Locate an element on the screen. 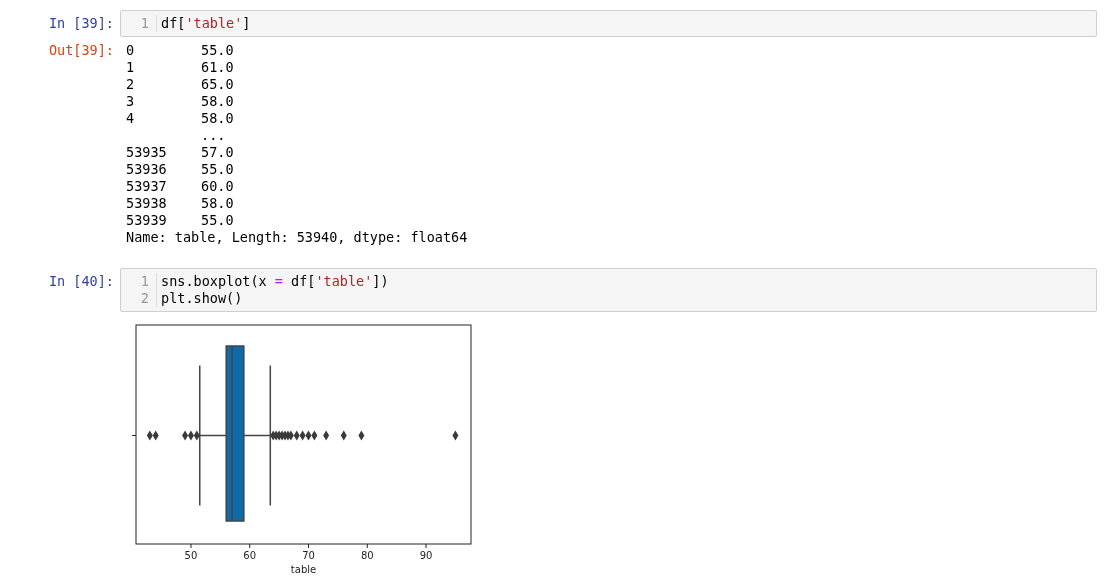 This screenshot has height=587, width=1109. row-value: 57.0 is located at coordinates (217, 152).